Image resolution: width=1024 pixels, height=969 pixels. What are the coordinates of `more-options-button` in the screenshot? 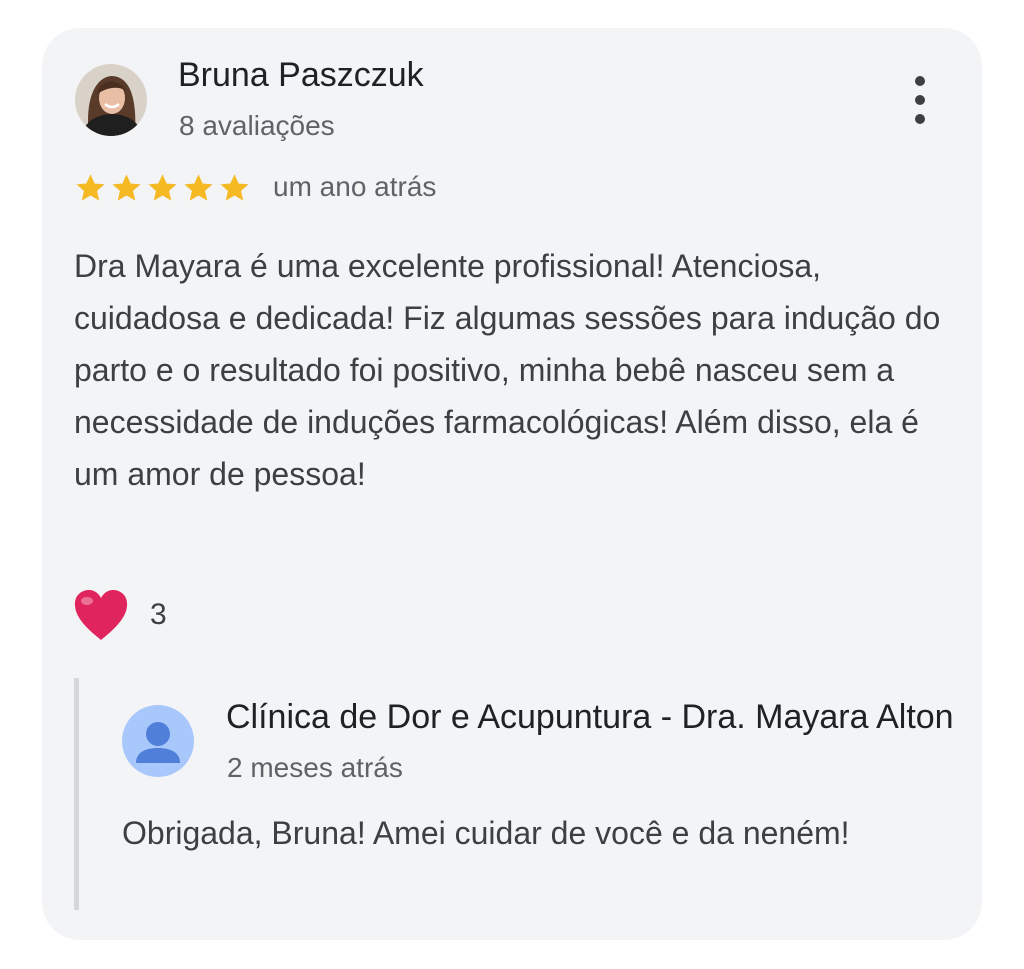 It's located at (920, 100).